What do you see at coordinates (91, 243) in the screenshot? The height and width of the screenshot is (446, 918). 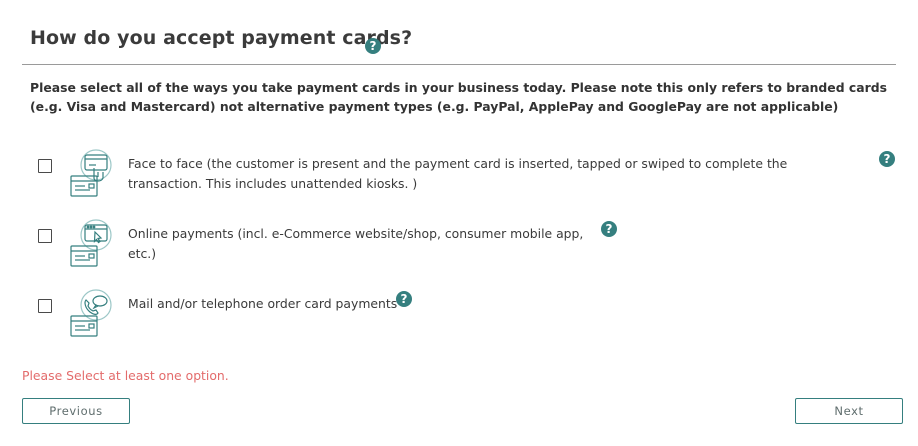 I see `online-browser-payment-icon` at bounding box center [91, 243].